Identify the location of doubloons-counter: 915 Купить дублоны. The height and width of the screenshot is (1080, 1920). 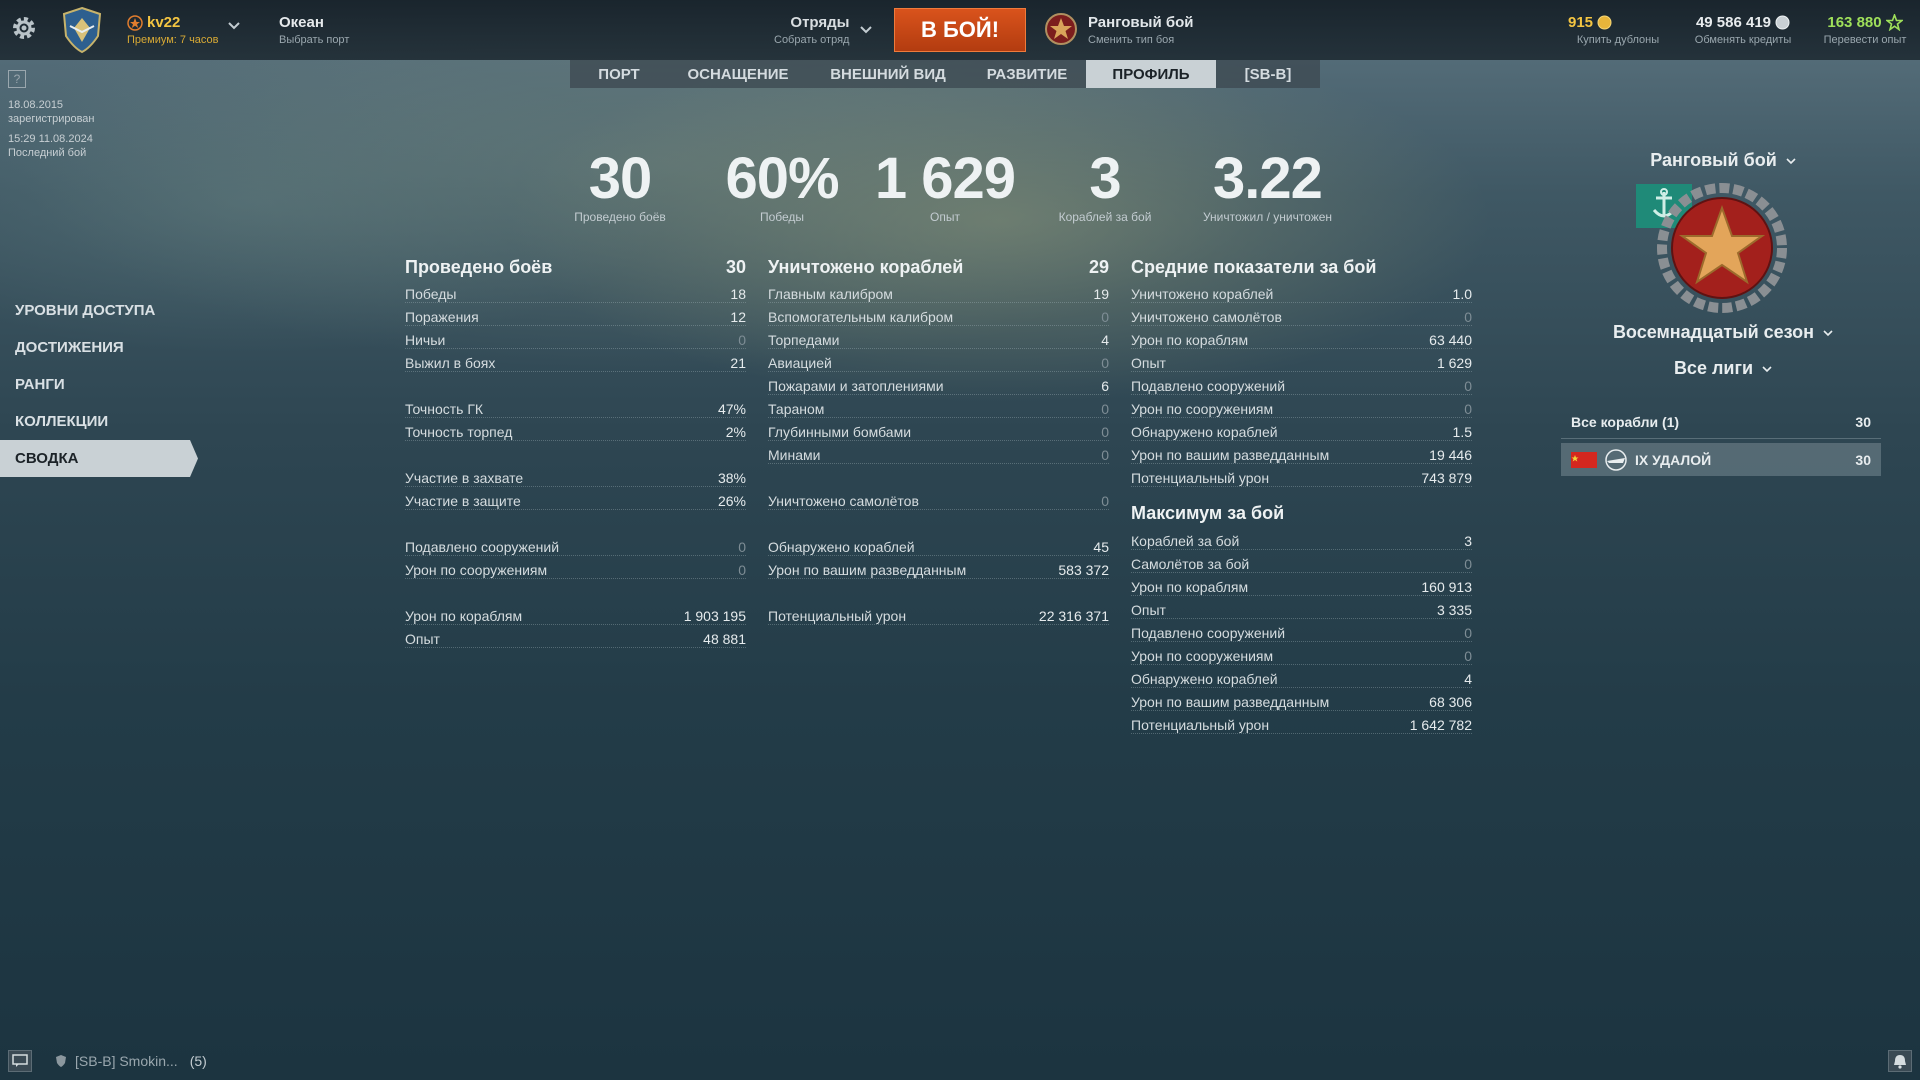
(1618, 30).